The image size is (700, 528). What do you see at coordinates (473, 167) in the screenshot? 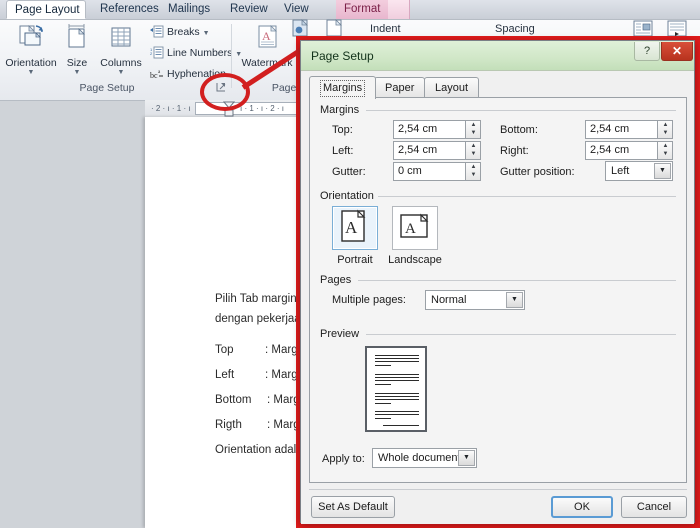
I see `gutter-spin-up-icon: ▲` at bounding box center [473, 167].